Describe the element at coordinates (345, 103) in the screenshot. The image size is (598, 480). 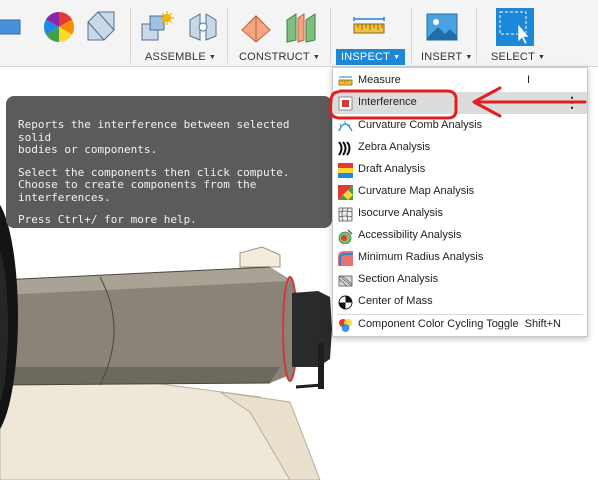
I see `interference-icon` at that location.